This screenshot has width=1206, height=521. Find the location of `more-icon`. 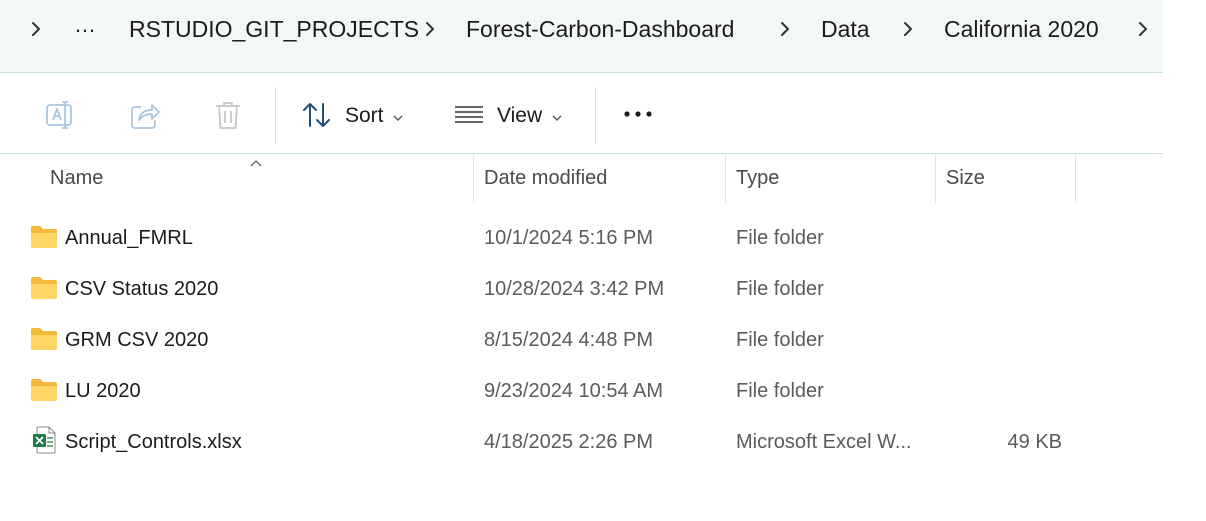

more-icon is located at coordinates (638, 114).